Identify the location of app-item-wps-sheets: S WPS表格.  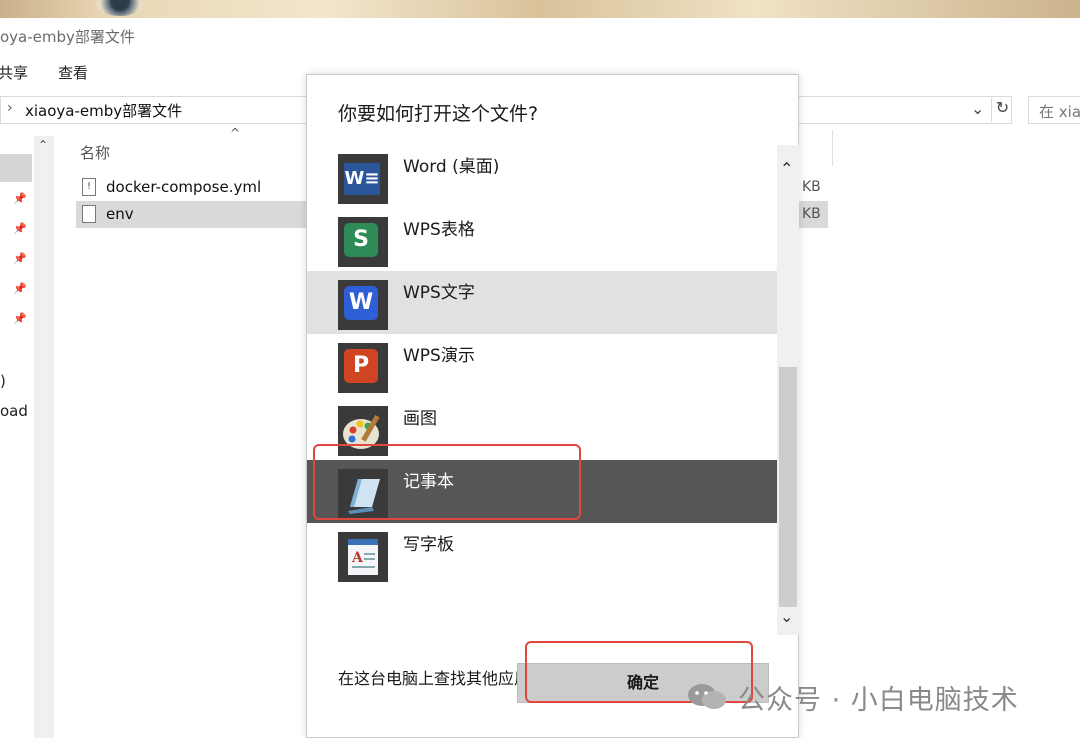
(552, 239).